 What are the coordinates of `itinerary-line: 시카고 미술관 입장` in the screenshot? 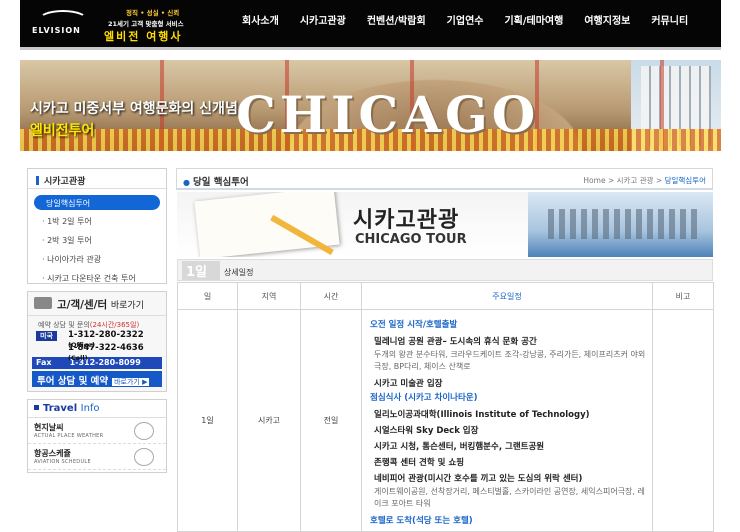 It's located at (408, 384).